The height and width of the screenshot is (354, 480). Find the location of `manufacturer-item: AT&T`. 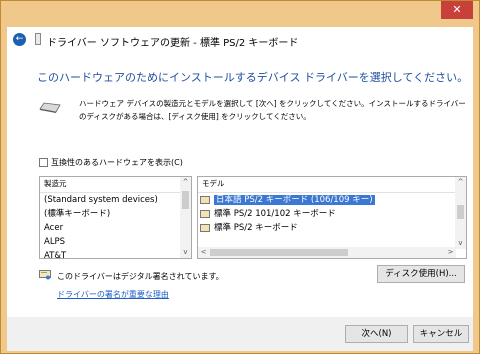

manufacturer-item: AT&T is located at coordinates (115, 253).